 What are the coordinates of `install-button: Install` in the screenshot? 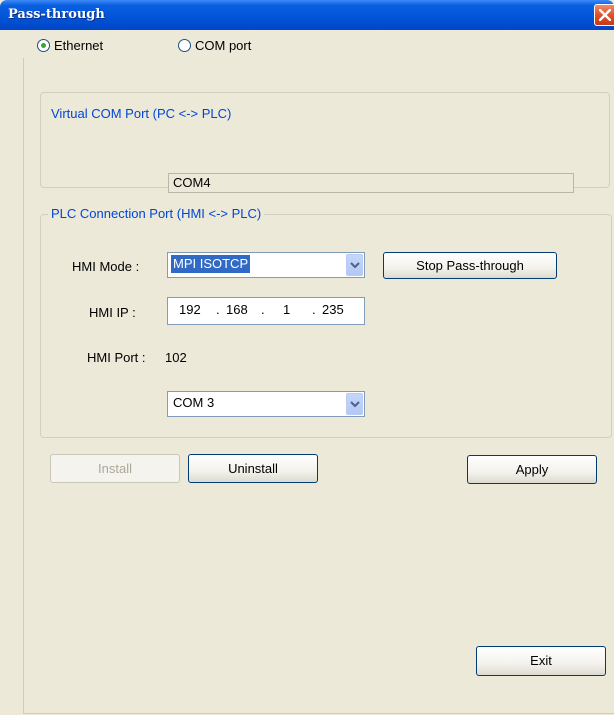 It's located at (115, 468).